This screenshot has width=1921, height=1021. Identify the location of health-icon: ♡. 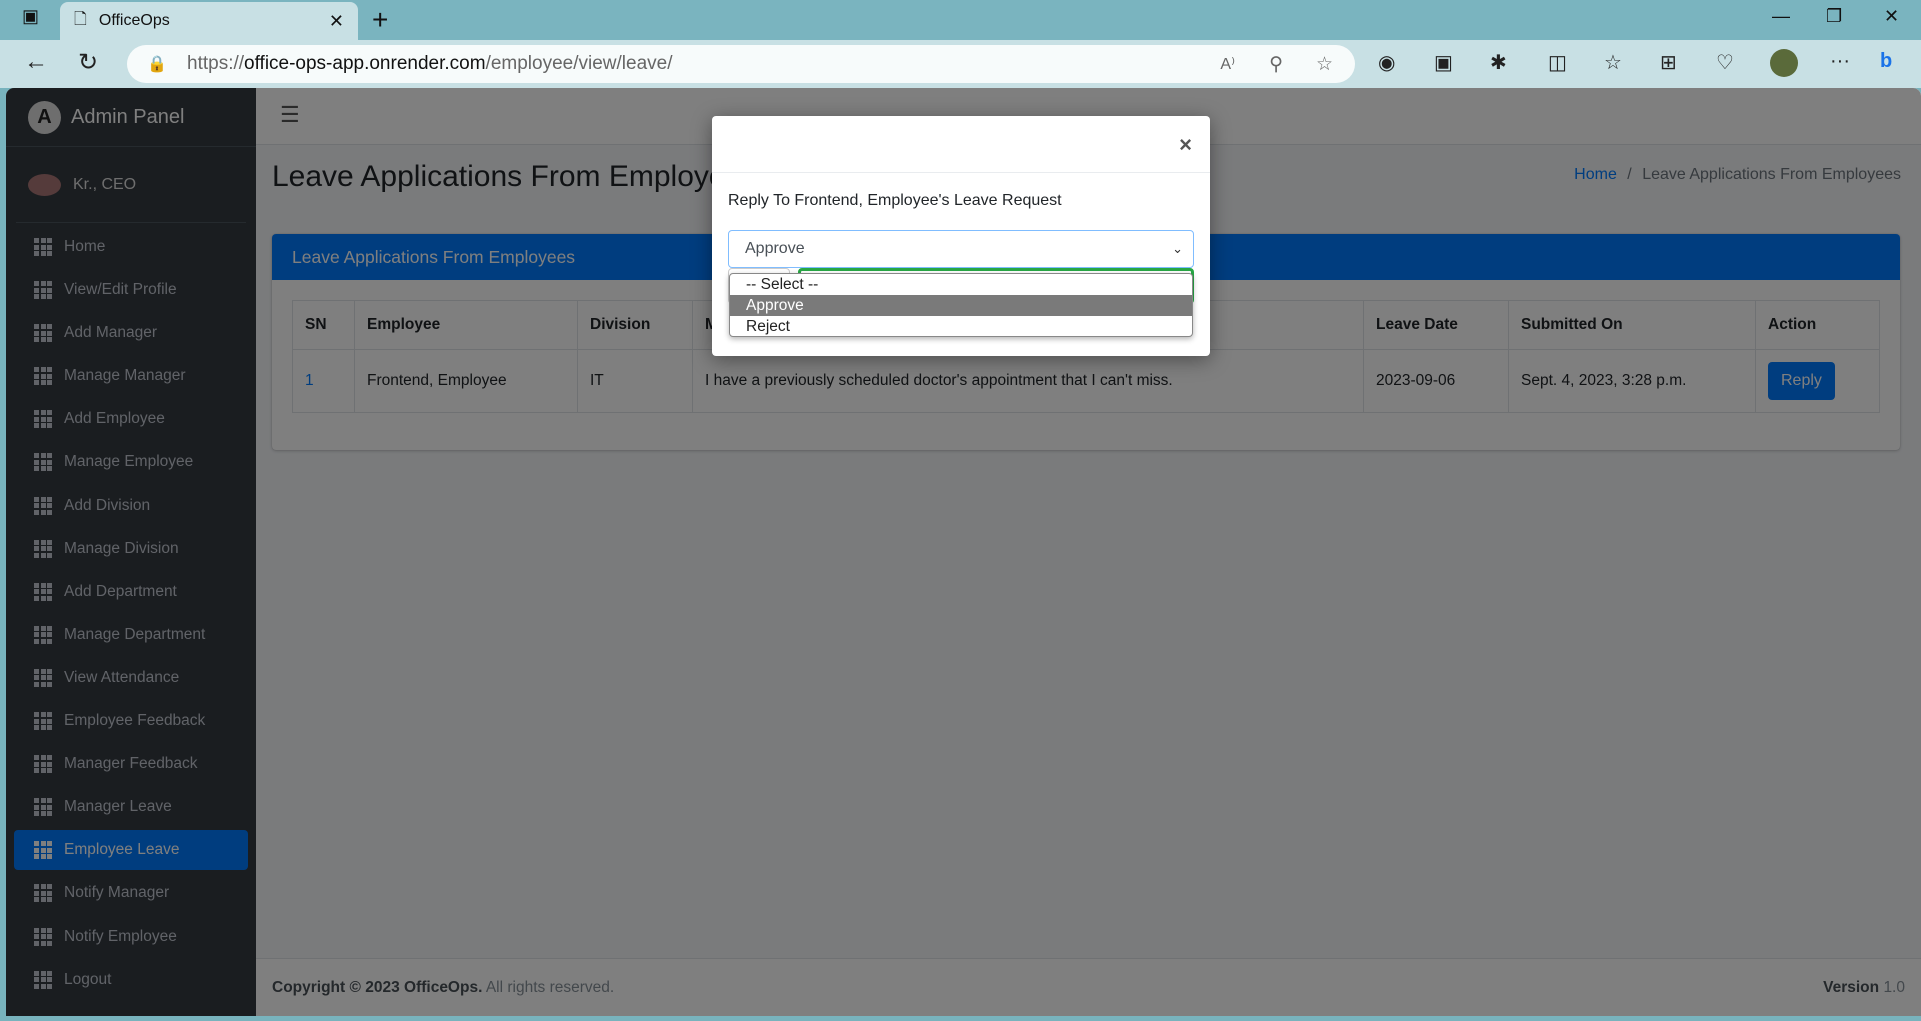
(1725, 62).